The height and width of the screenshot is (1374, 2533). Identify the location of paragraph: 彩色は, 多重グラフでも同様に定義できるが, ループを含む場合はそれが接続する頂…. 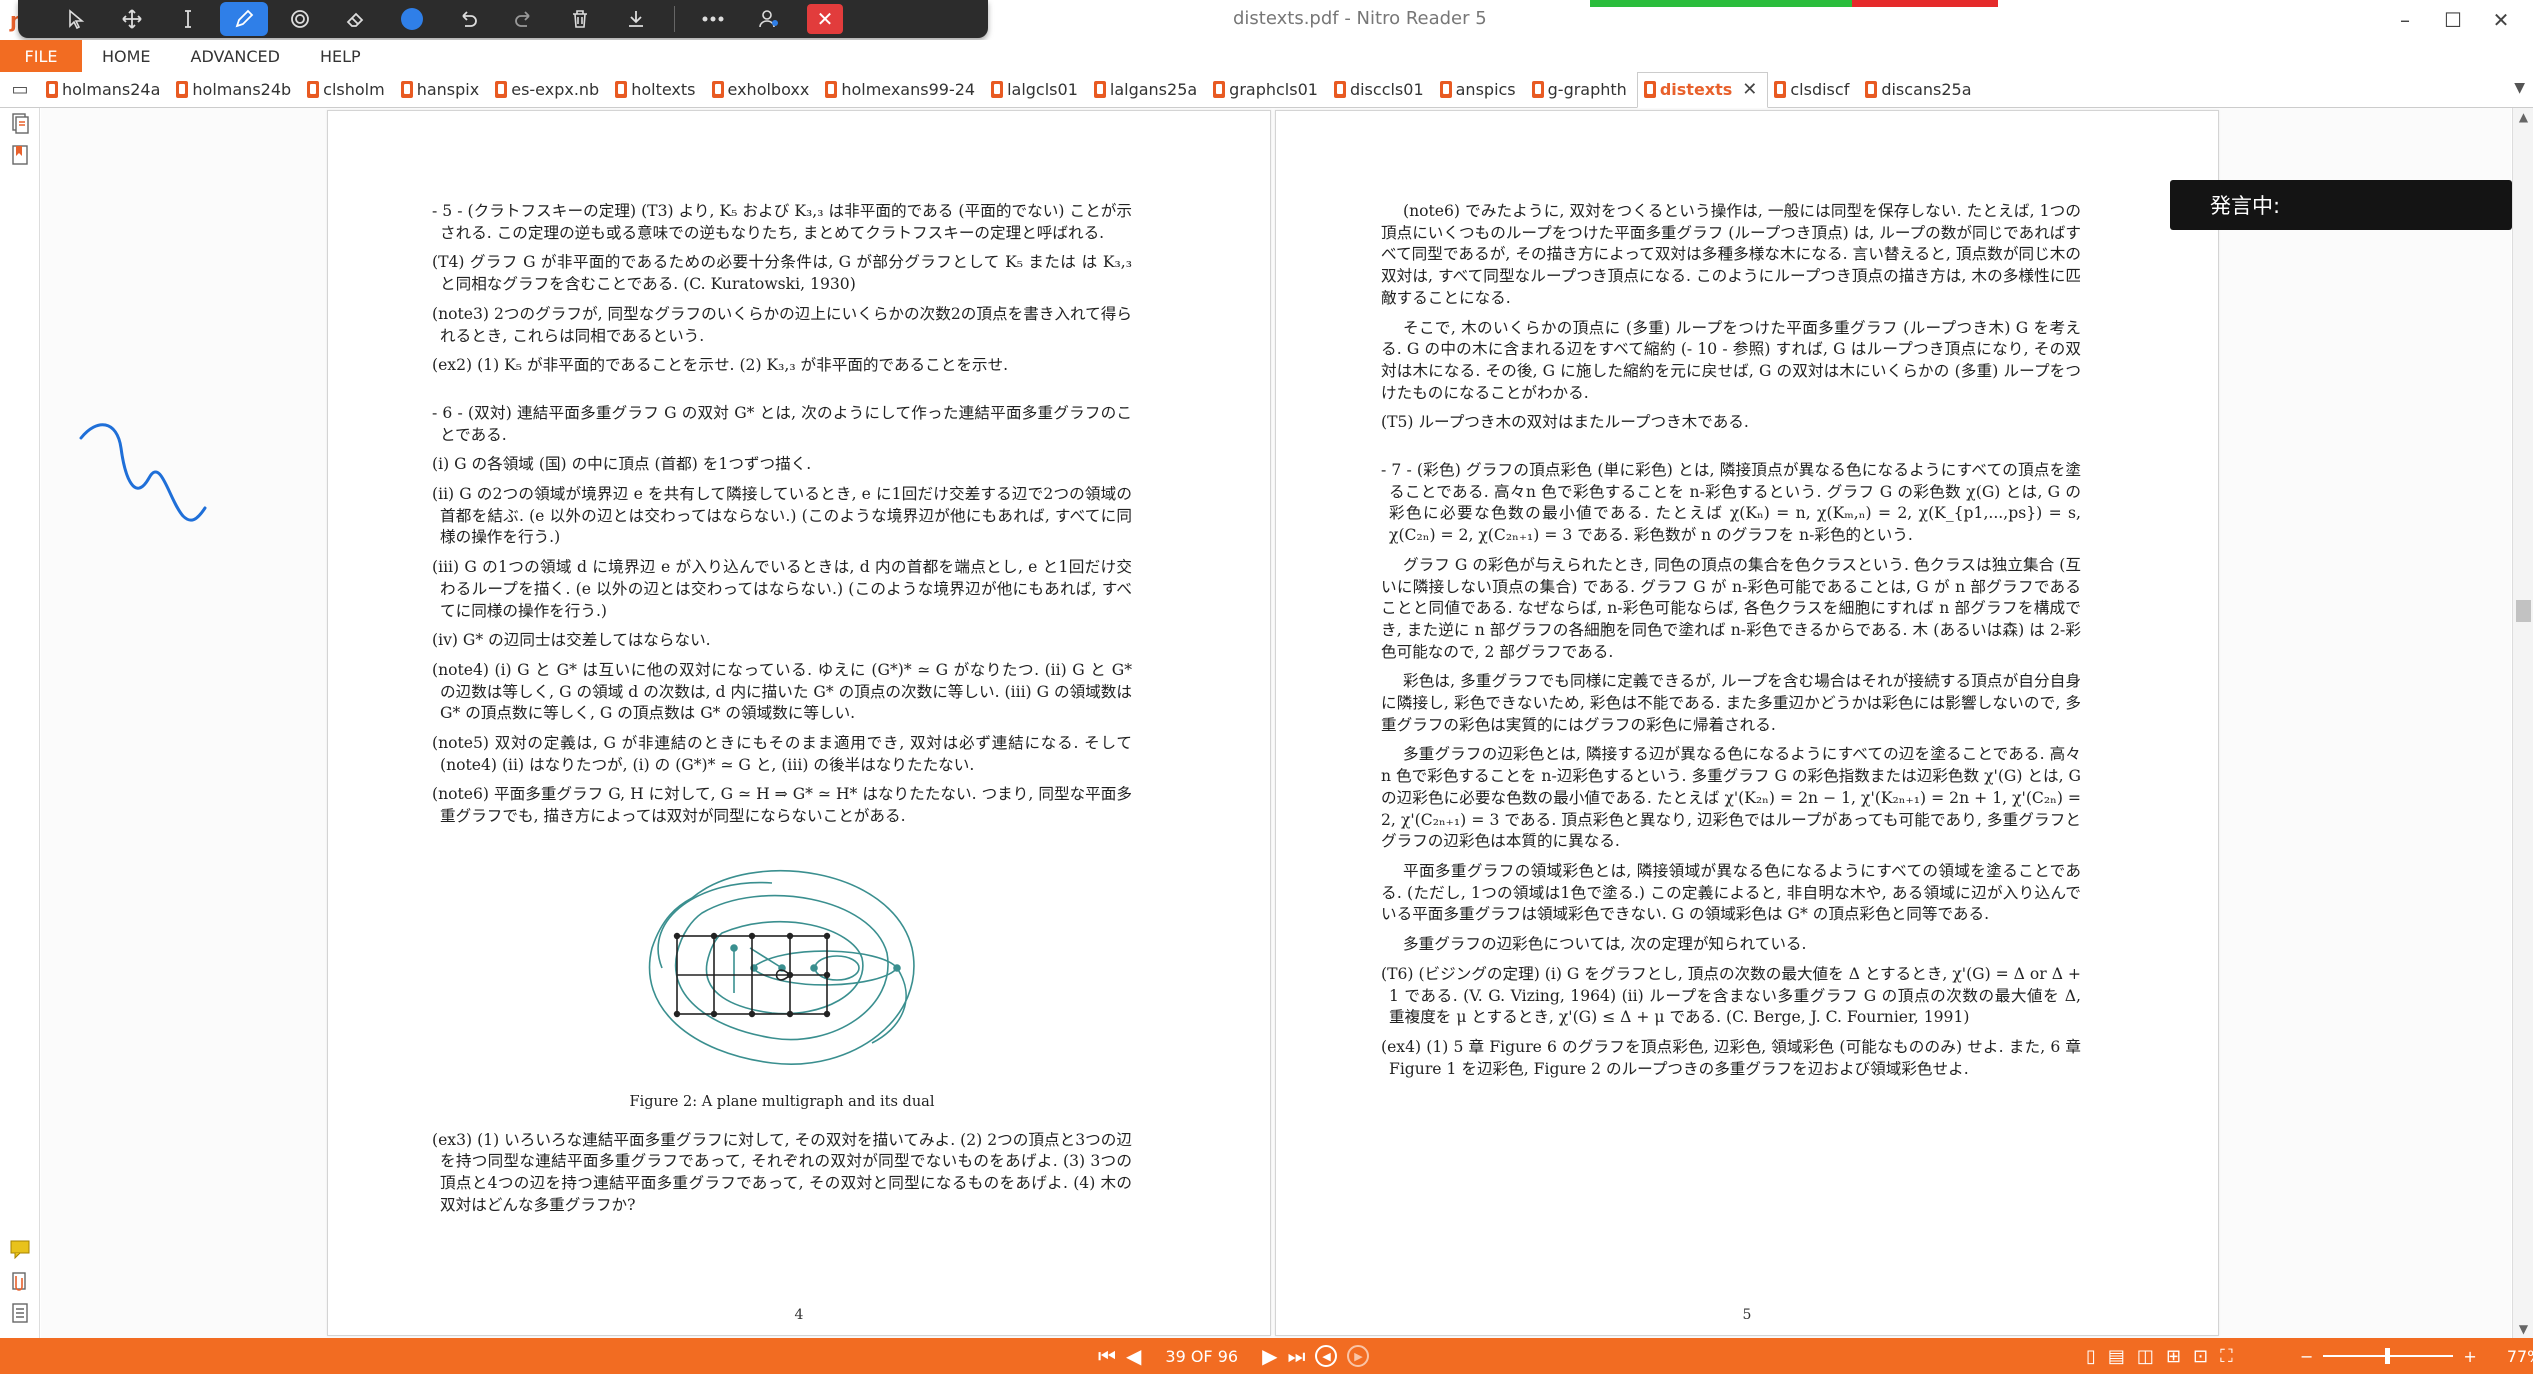
(1731, 703).